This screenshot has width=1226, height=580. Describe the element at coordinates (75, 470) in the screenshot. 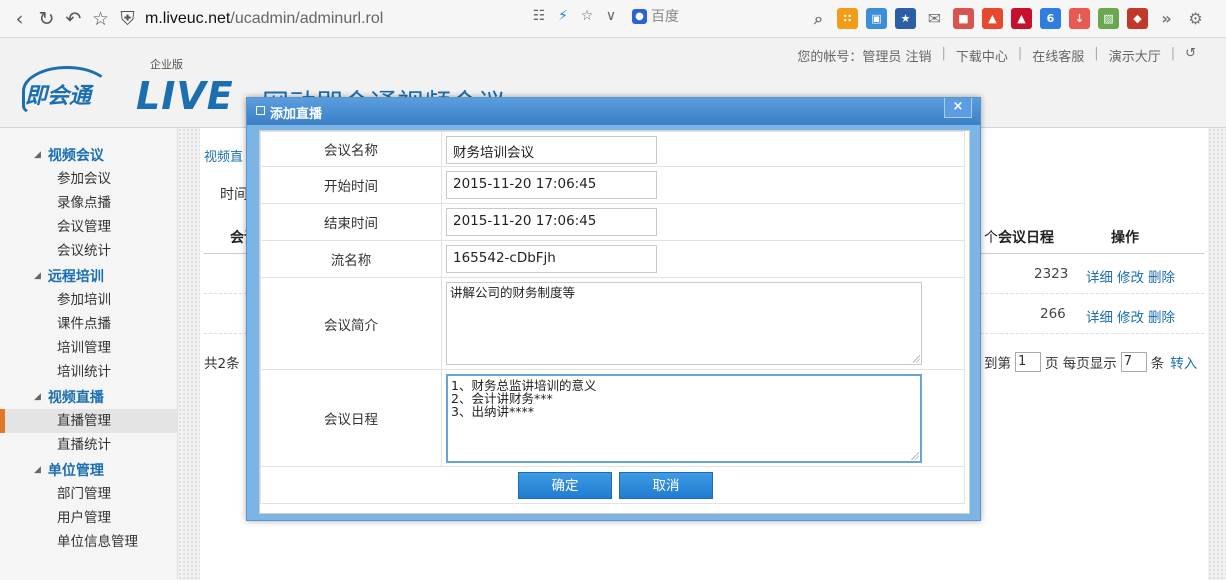

I see `sidebar-group-label: 单位管理` at that location.